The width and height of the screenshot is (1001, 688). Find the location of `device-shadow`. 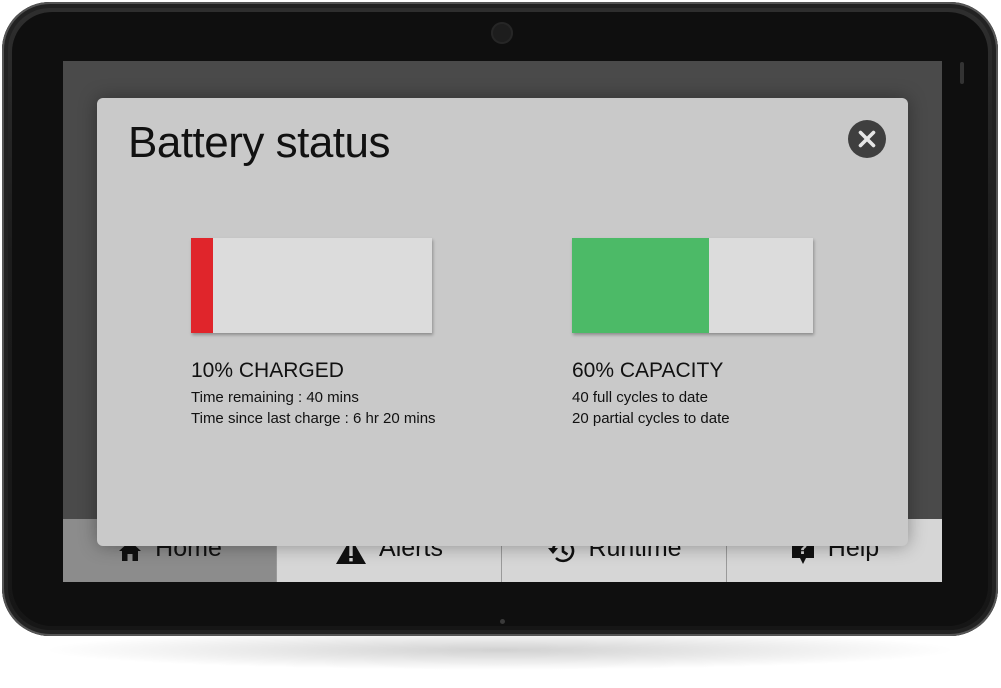

device-shadow is located at coordinates (500, 650).